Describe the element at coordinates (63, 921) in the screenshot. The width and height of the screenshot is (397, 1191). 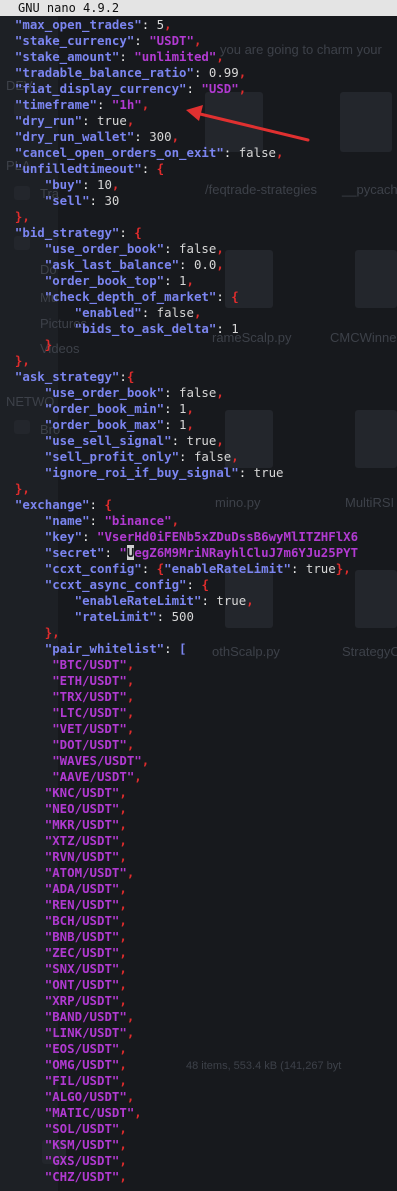
I see `code-line: "BCH/USDT",` at that location.